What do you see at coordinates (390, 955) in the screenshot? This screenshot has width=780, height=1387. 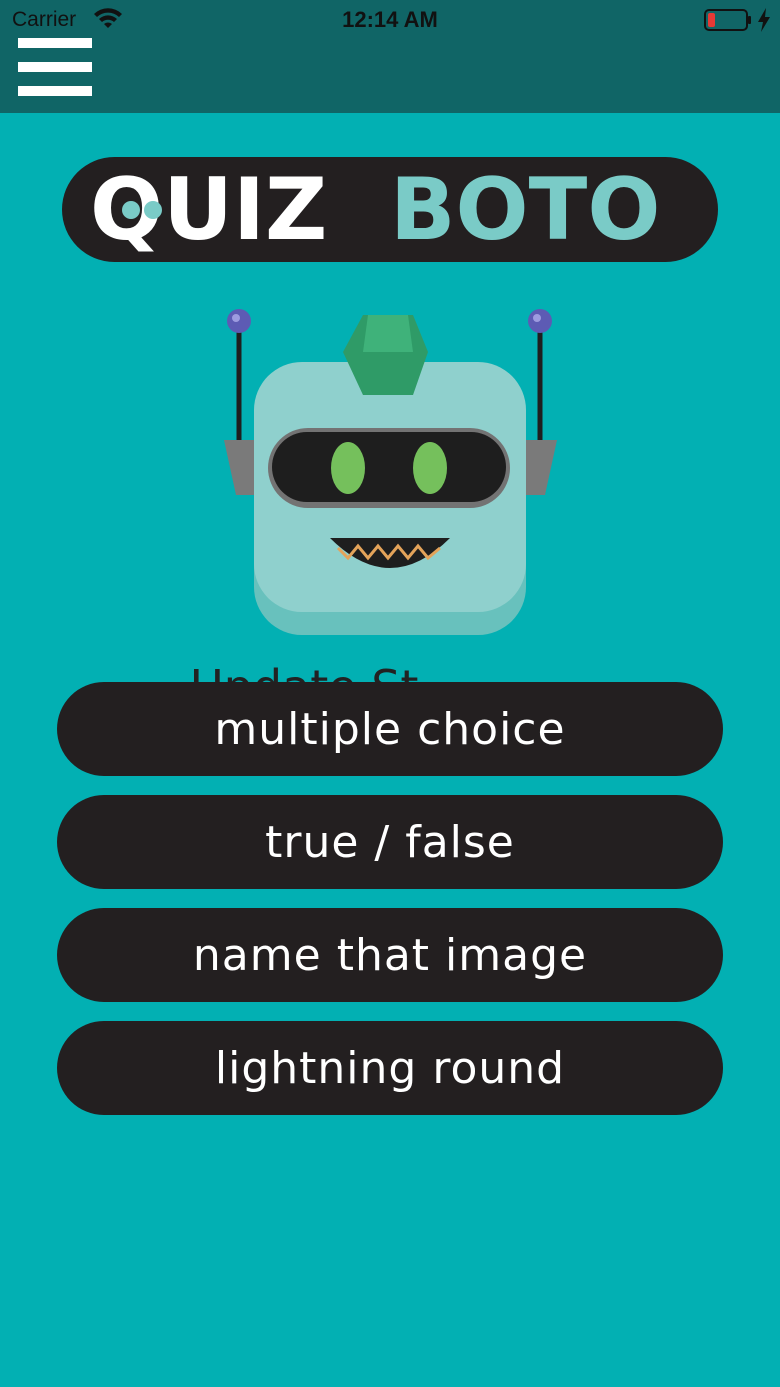 I see `name-that-image-button: name that image` at bounding box center [390, 955].